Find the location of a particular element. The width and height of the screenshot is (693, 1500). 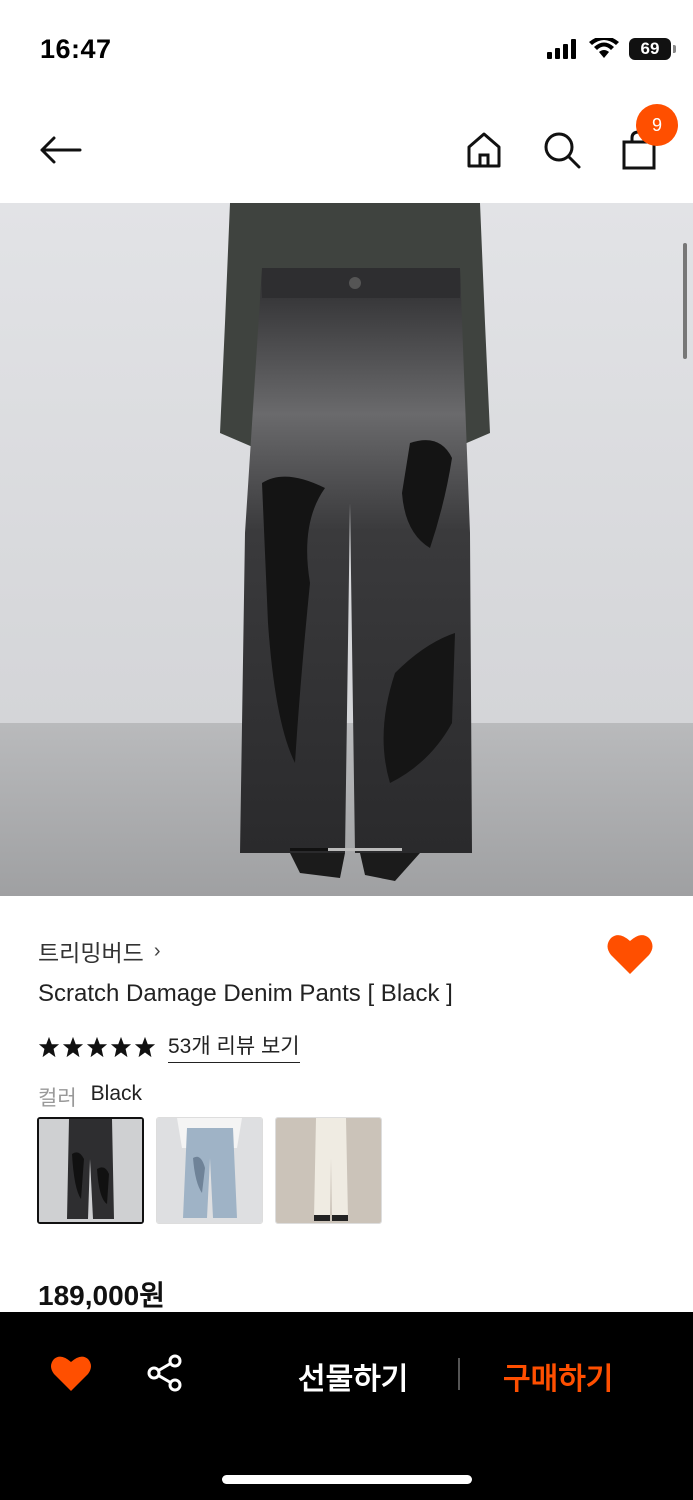

rating-row: 53개 리뷰 보기 is located at coordinates (169, 1046).